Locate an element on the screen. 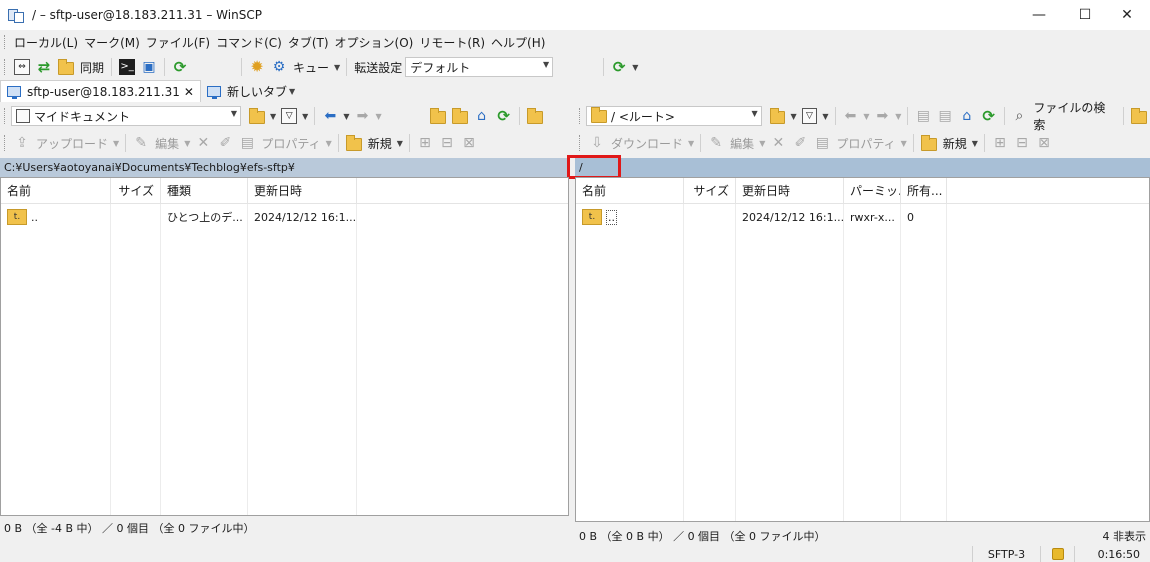 The width and height of the screenshot is (1150, 562). new-tab-dropdown-icon: ▼ is located at coordinates (292, 91).